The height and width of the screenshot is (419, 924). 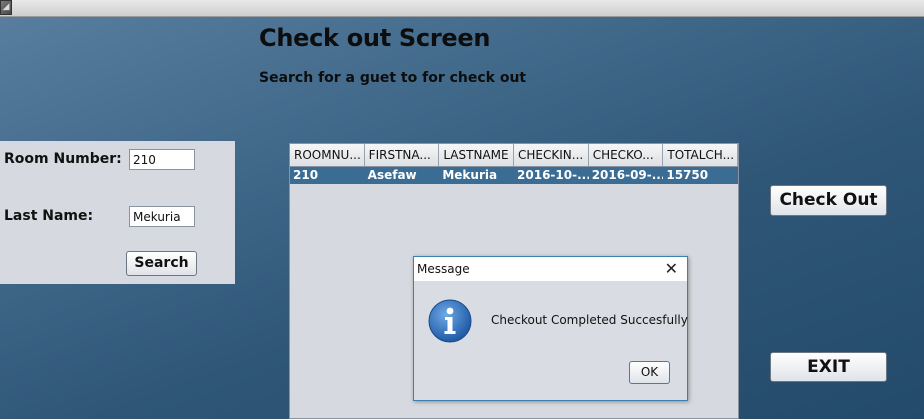 I want to click on last-name-input, so click(x=162, y=216).